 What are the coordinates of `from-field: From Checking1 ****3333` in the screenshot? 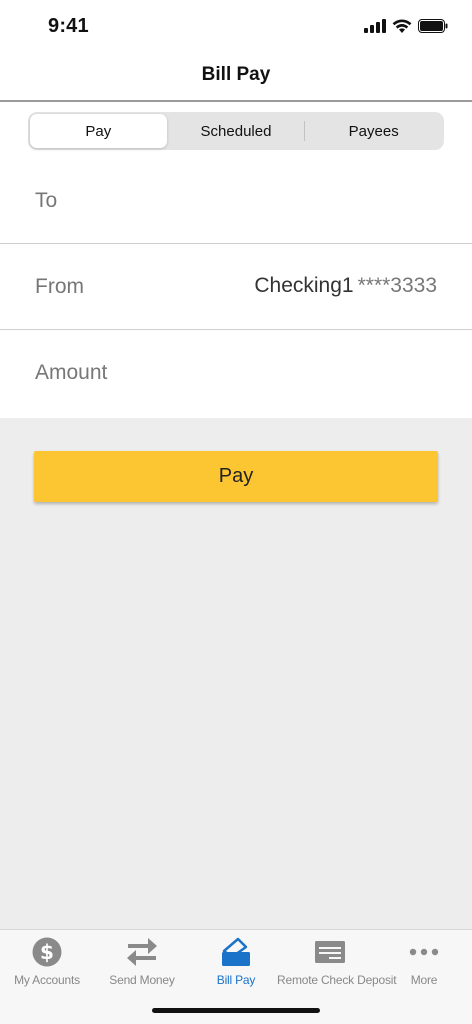 It's located at (236, 287).